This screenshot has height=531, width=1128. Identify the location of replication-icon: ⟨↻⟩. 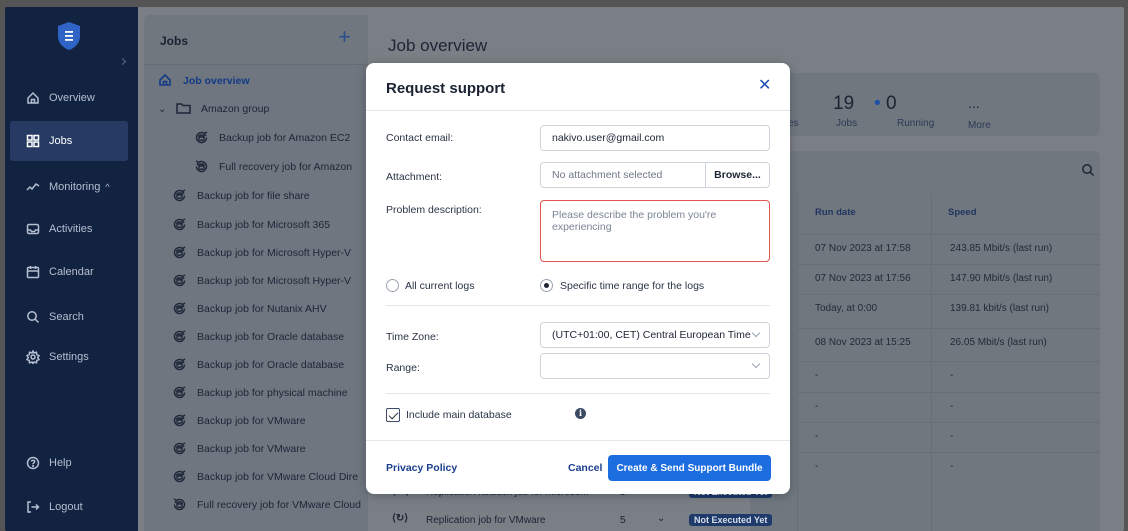
(400, 518).